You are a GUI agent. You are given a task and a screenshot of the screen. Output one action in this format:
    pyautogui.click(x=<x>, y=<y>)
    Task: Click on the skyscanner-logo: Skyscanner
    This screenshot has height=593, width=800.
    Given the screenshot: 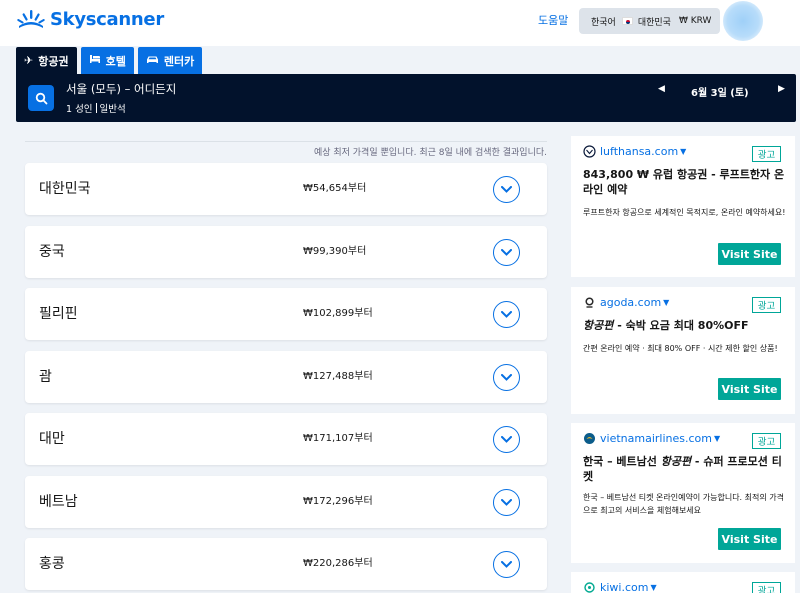 What is the action you would take?
    pyautogui.click(x=90, y=19)
    